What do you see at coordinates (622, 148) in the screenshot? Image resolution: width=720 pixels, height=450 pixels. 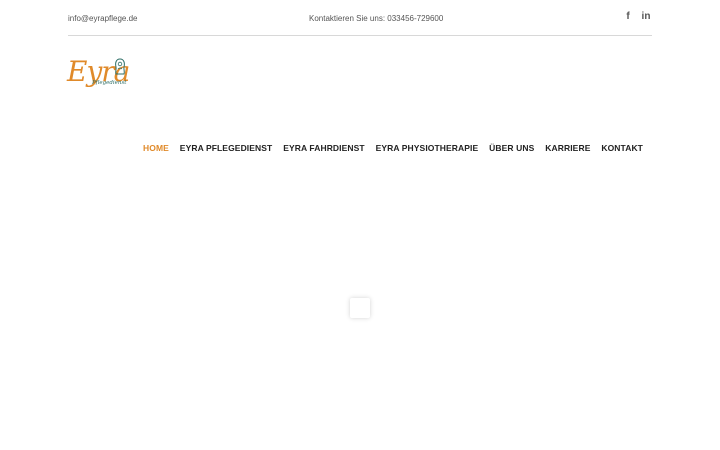 I see `nav-item-kontakt: KONTAKT` at bounding box center [622, 148].